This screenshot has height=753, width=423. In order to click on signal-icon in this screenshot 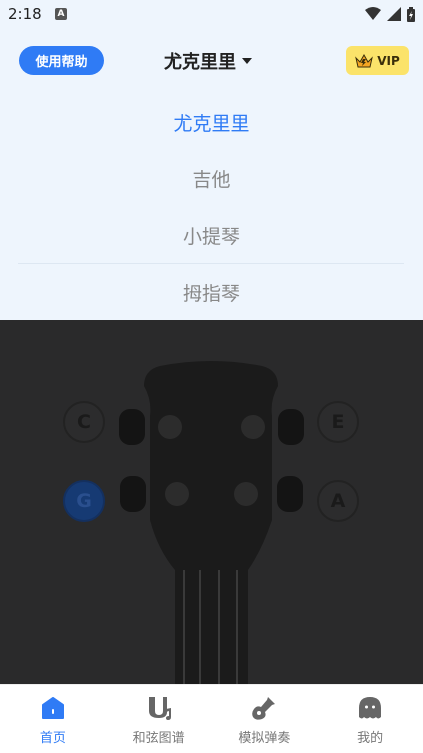, I will do `click(394, 14)`.